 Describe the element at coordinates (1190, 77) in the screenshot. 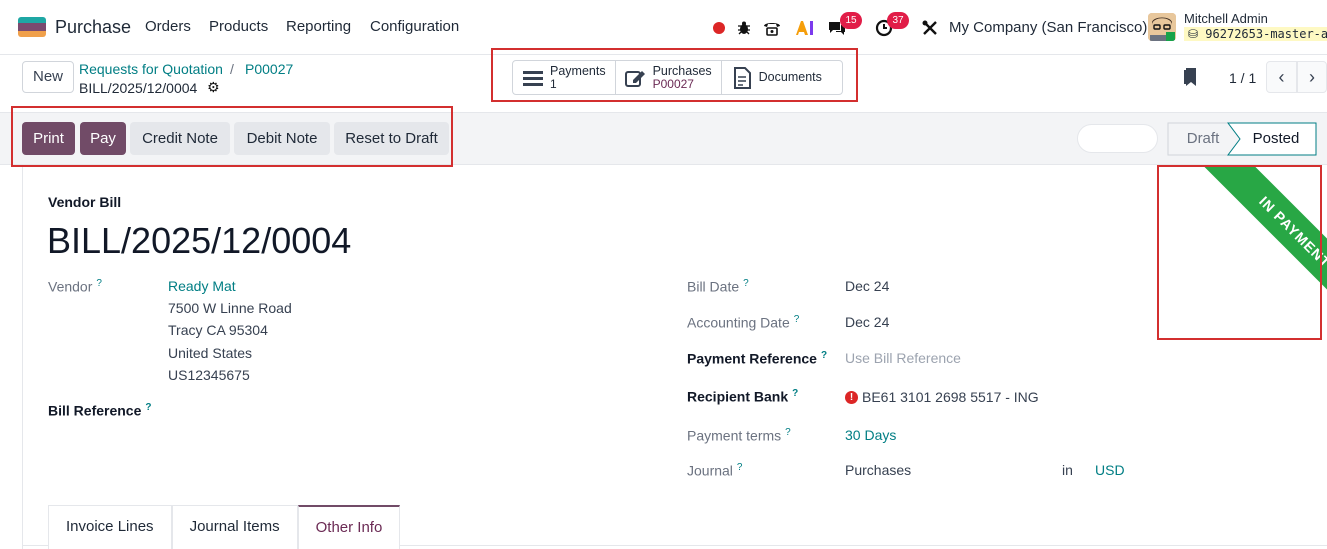

I see `bookmark-icon` at that location.